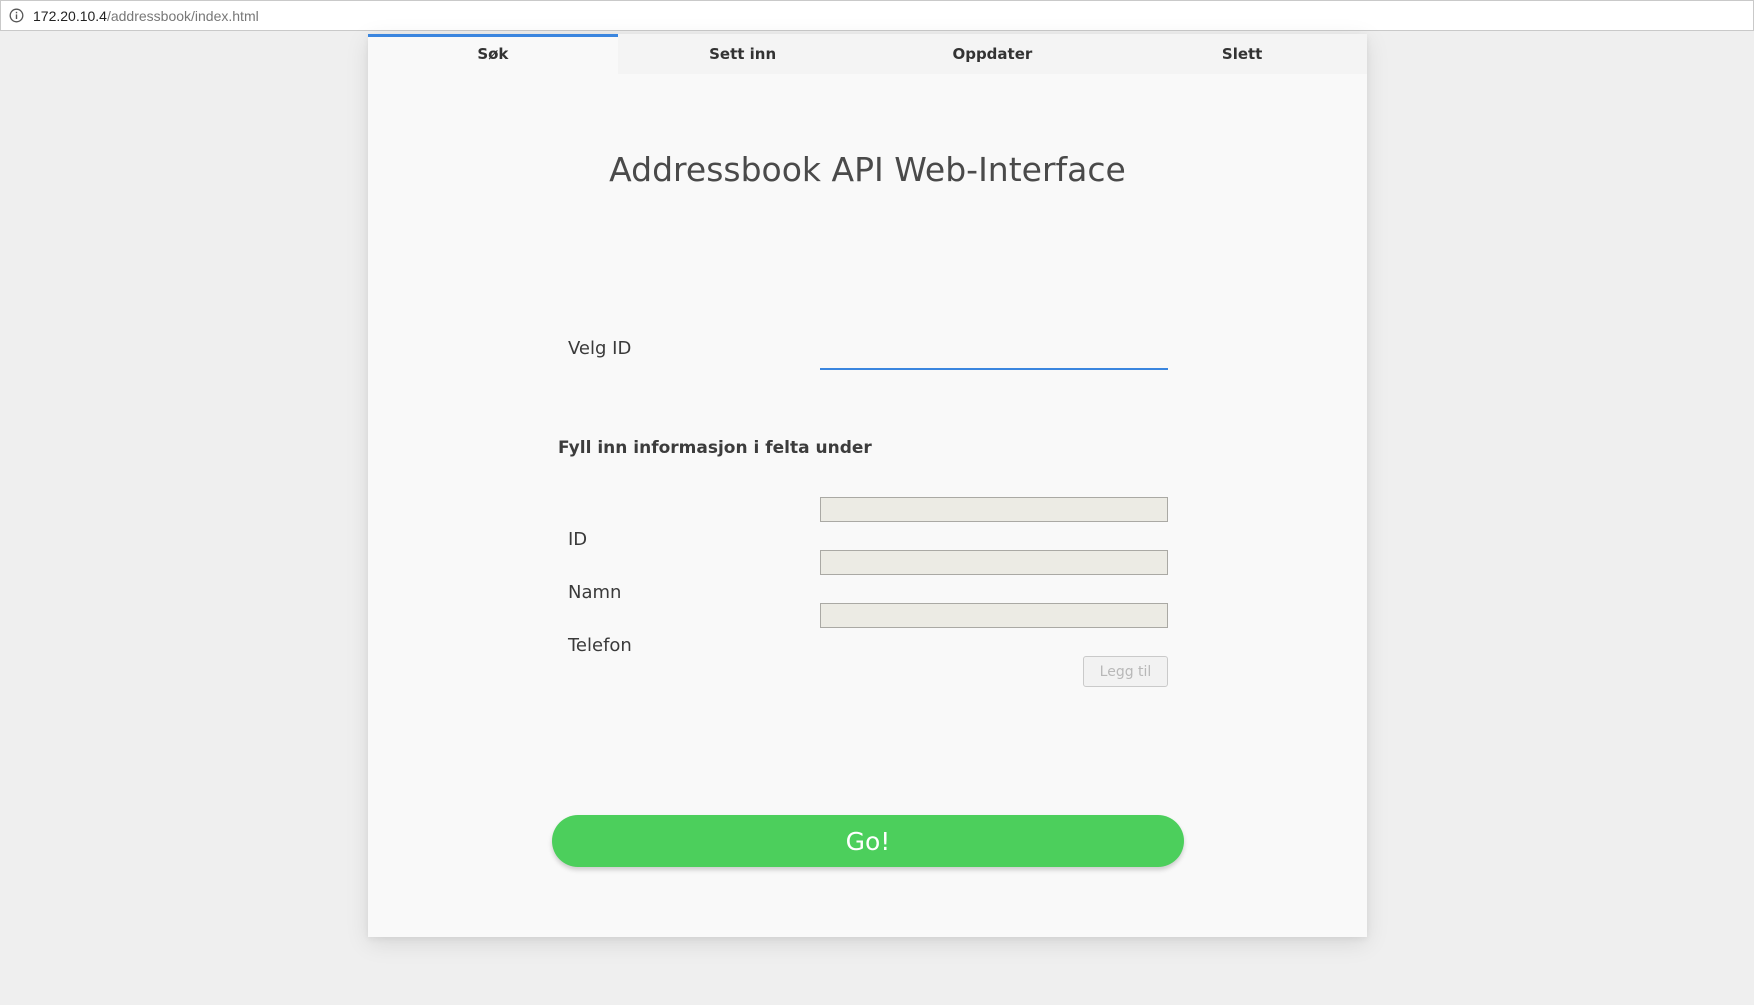  I want to click on info-icon, so click(16, 15).